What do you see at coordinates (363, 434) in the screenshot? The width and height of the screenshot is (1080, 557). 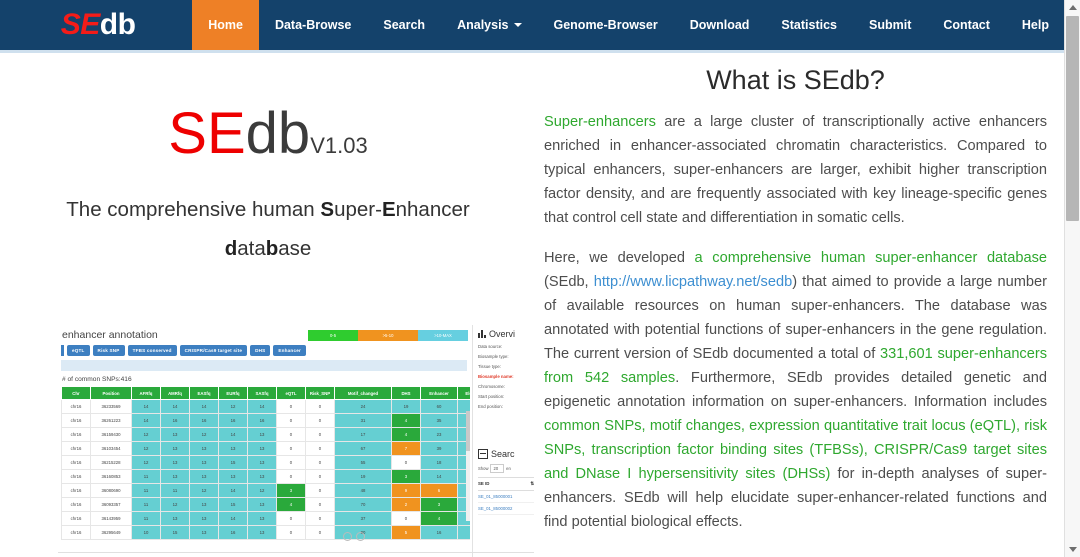 I see `table-cell: 17` at bounding box center [363, 434].